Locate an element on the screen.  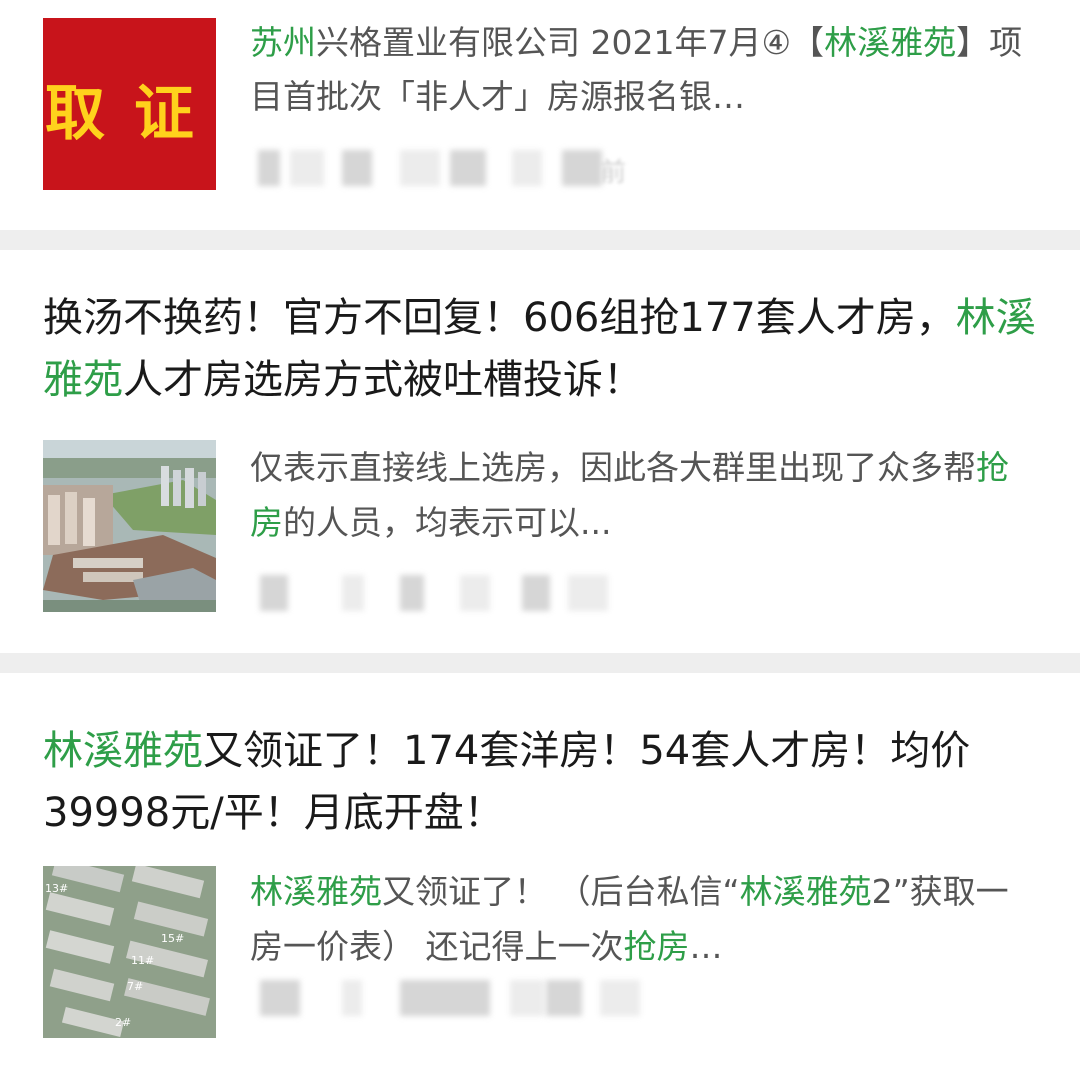
title-text: 换汤不换药！官方不回复！606组抢177套人才房， is located at coordinates (499, 318).